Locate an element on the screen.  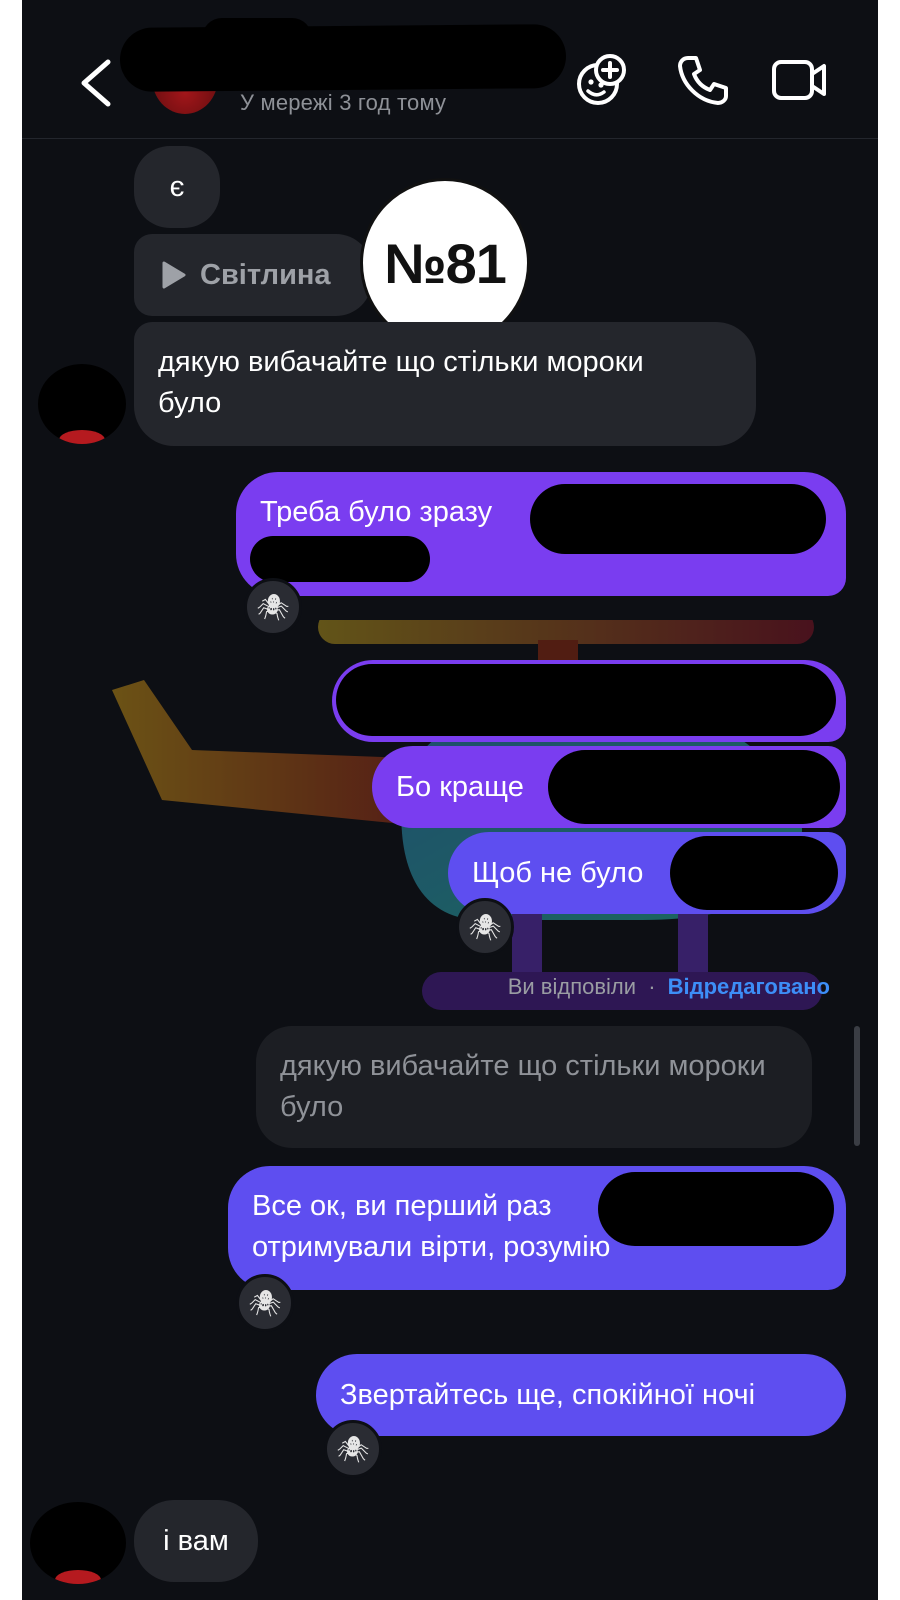
message-text: дякую вибачайте що стільки мороки is located at coordinates (401, 362).